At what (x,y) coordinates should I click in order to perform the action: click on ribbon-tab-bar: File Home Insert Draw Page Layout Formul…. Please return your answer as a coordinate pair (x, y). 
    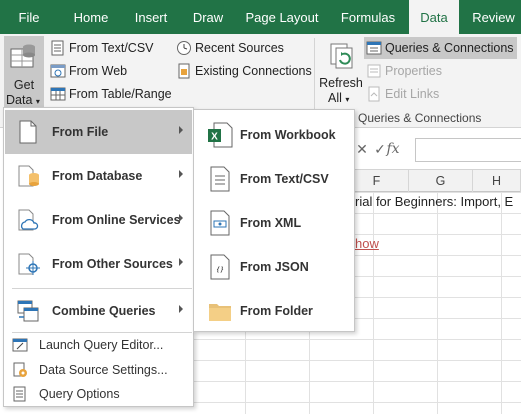
    Looking at the image, I should click on (260, 17).